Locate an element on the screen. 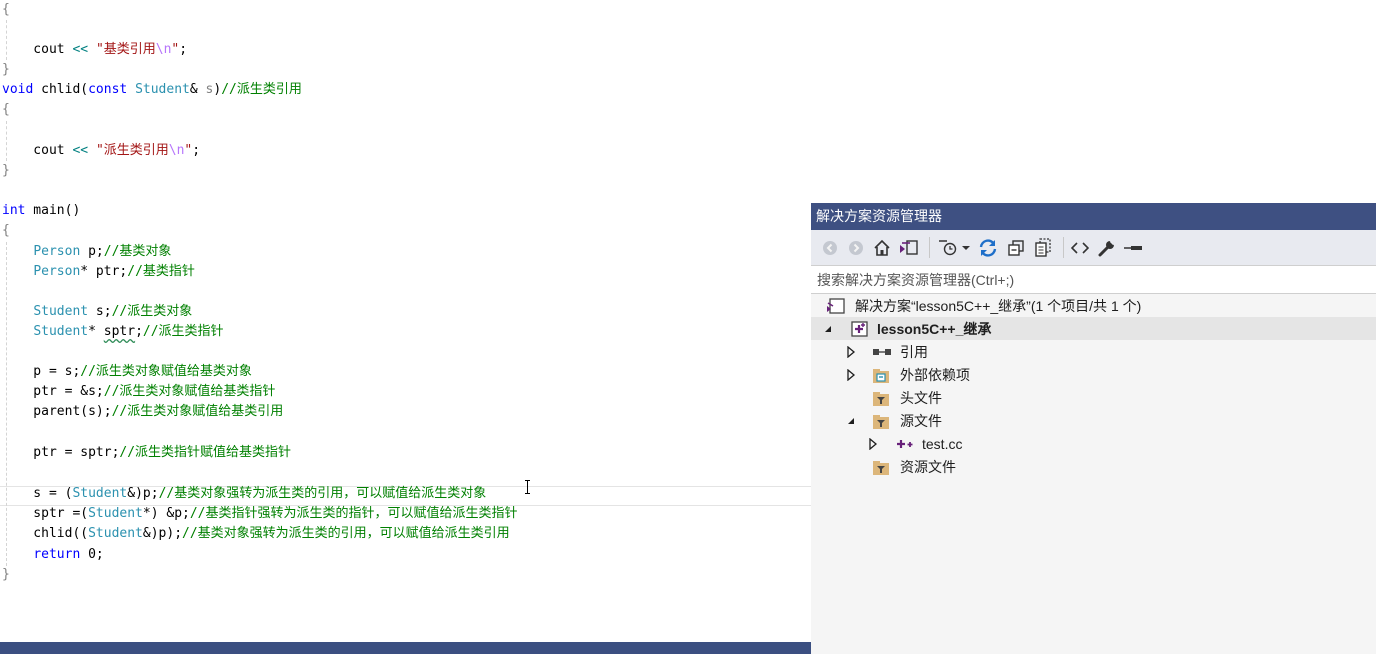  code-token: sptr =( is located at coordinates (45, 513).